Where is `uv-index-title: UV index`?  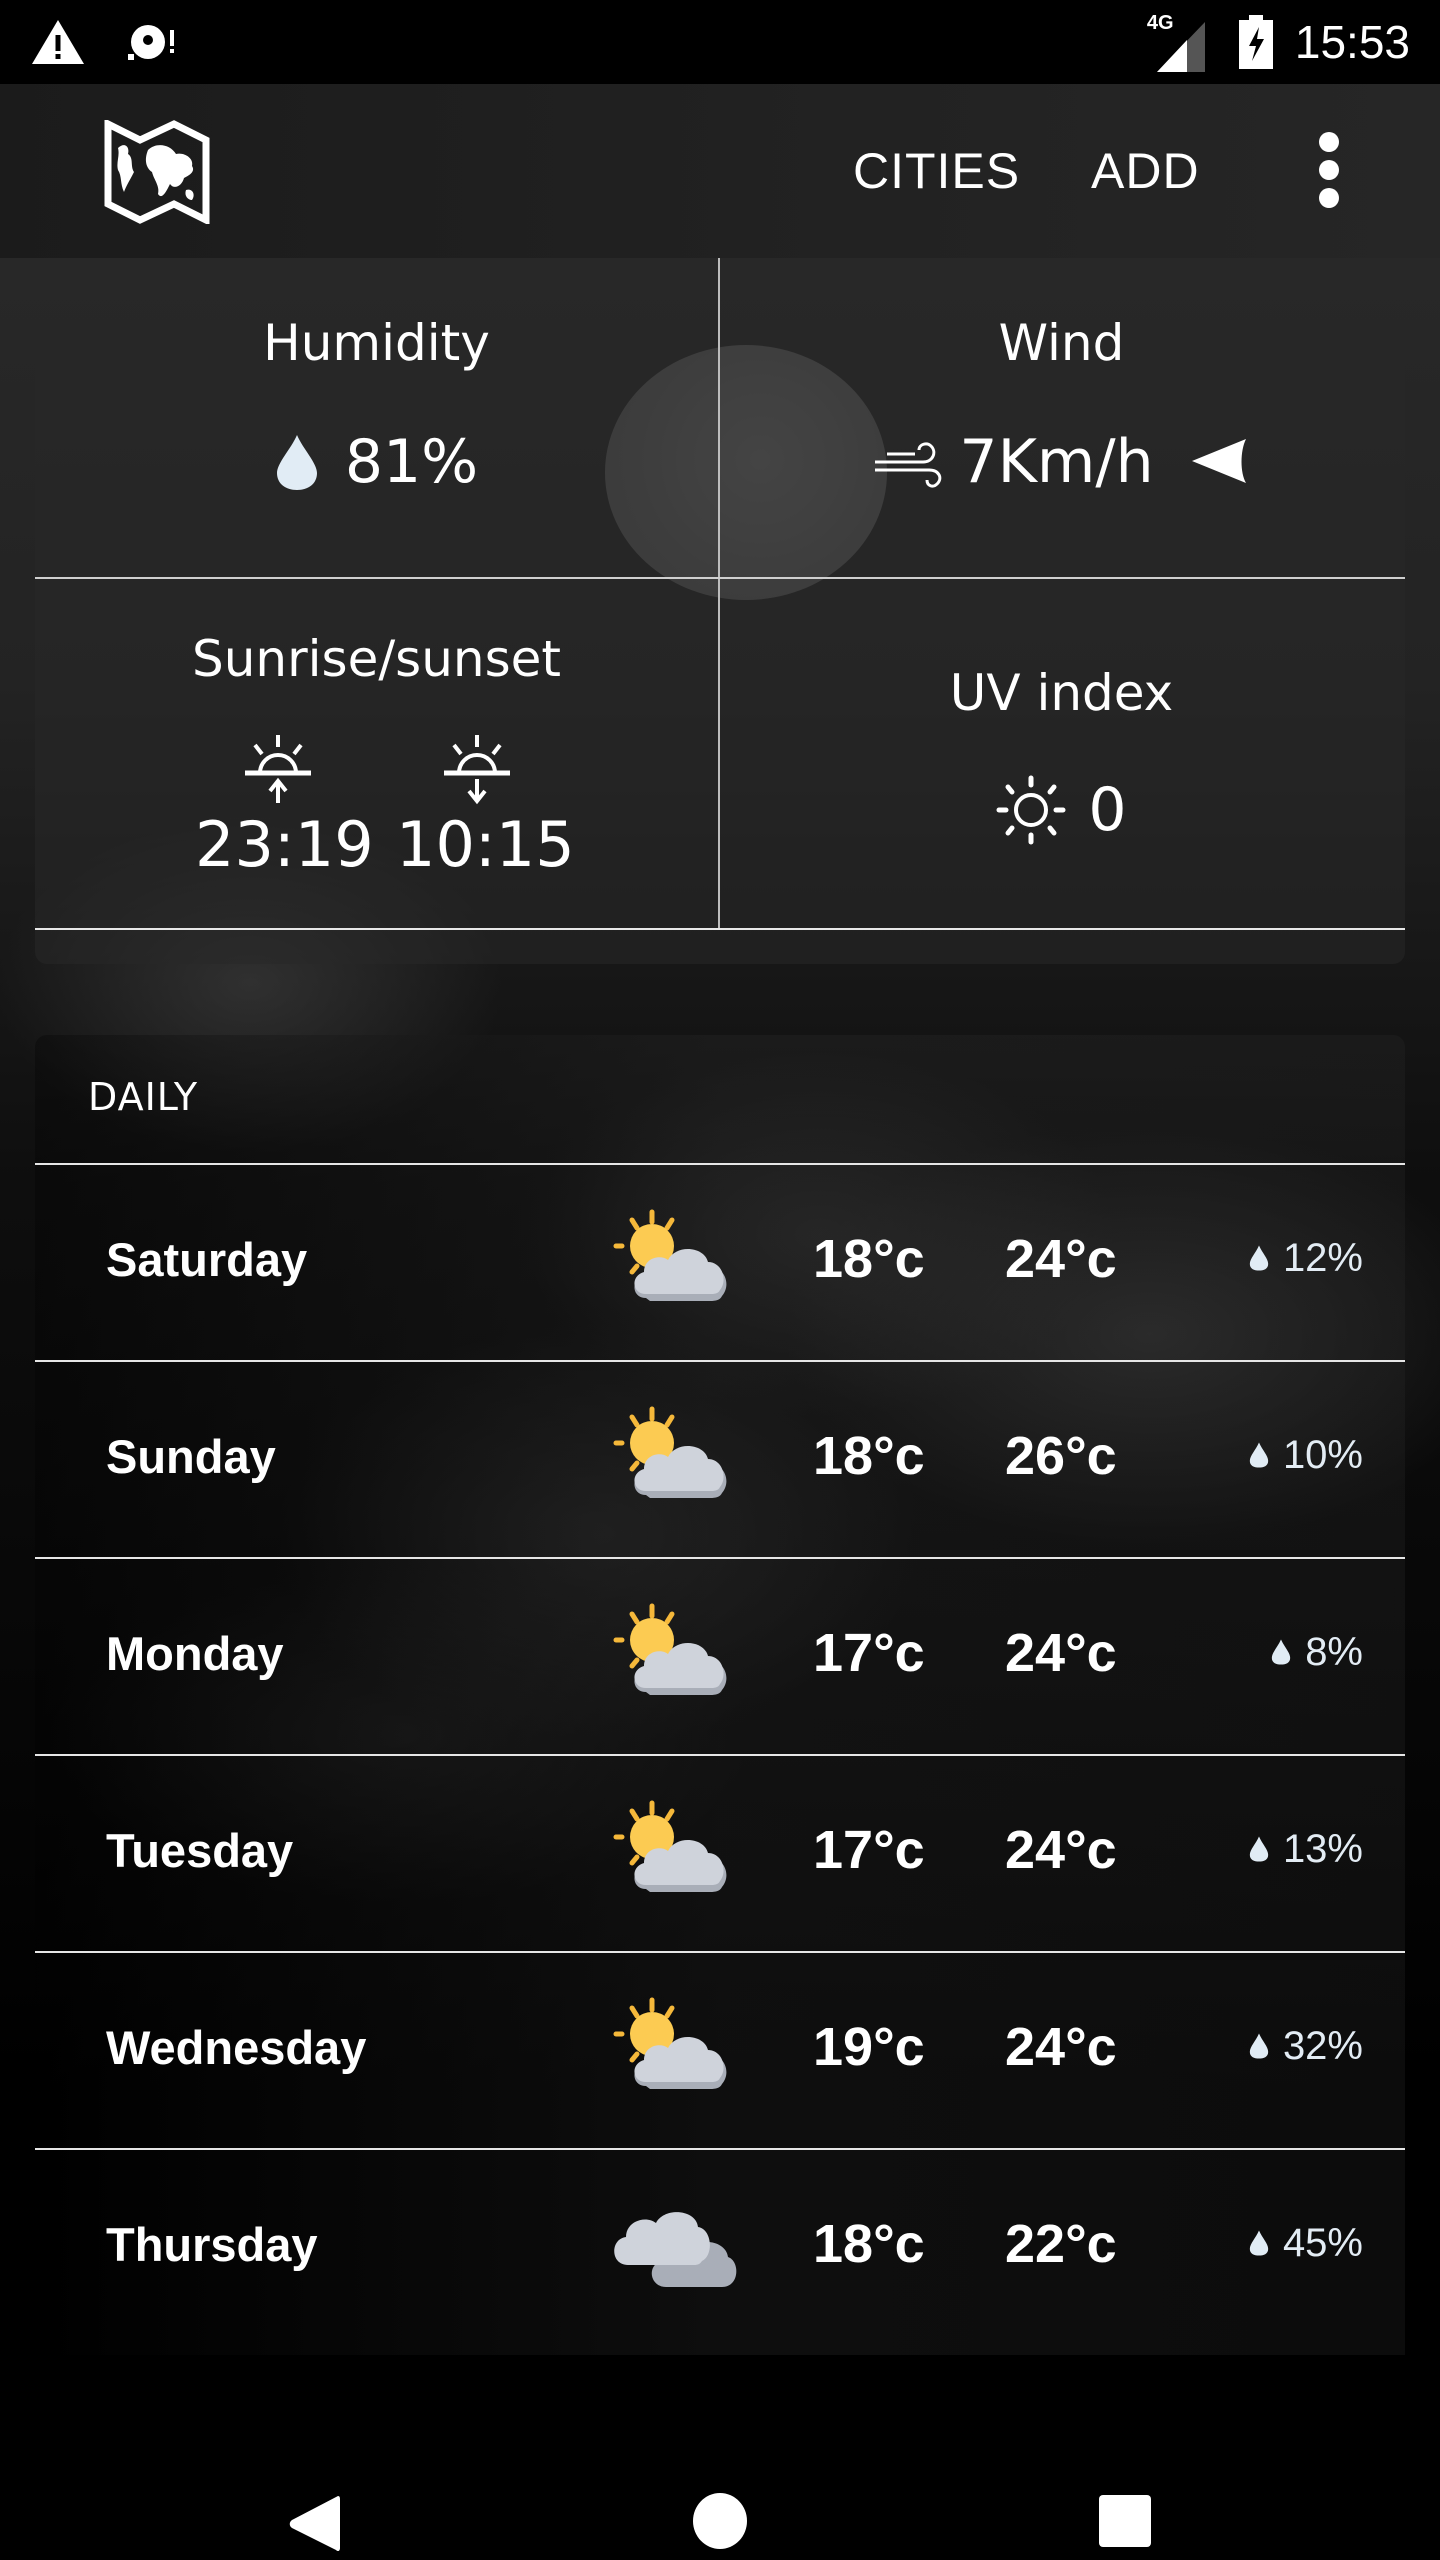 uv-index-title: UV index is located at coordinates (1061, 693).